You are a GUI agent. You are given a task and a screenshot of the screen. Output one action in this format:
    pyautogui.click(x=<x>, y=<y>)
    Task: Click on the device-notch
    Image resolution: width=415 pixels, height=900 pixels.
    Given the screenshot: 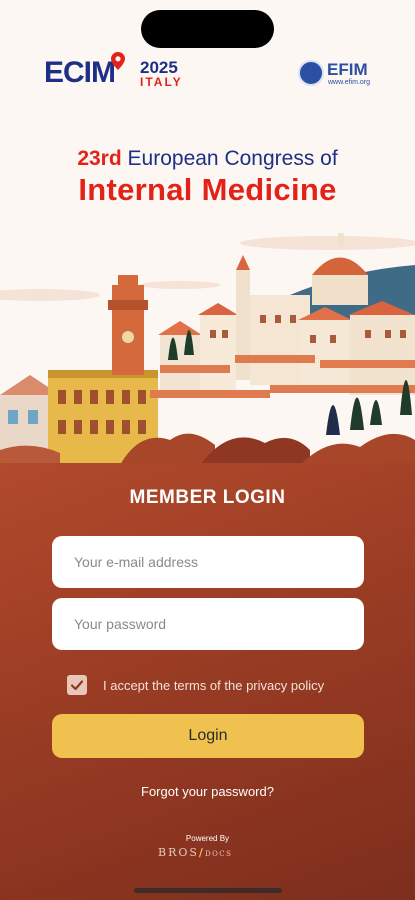 What is the action you would take?
    pyautogui.click(x=207, y=29)
    